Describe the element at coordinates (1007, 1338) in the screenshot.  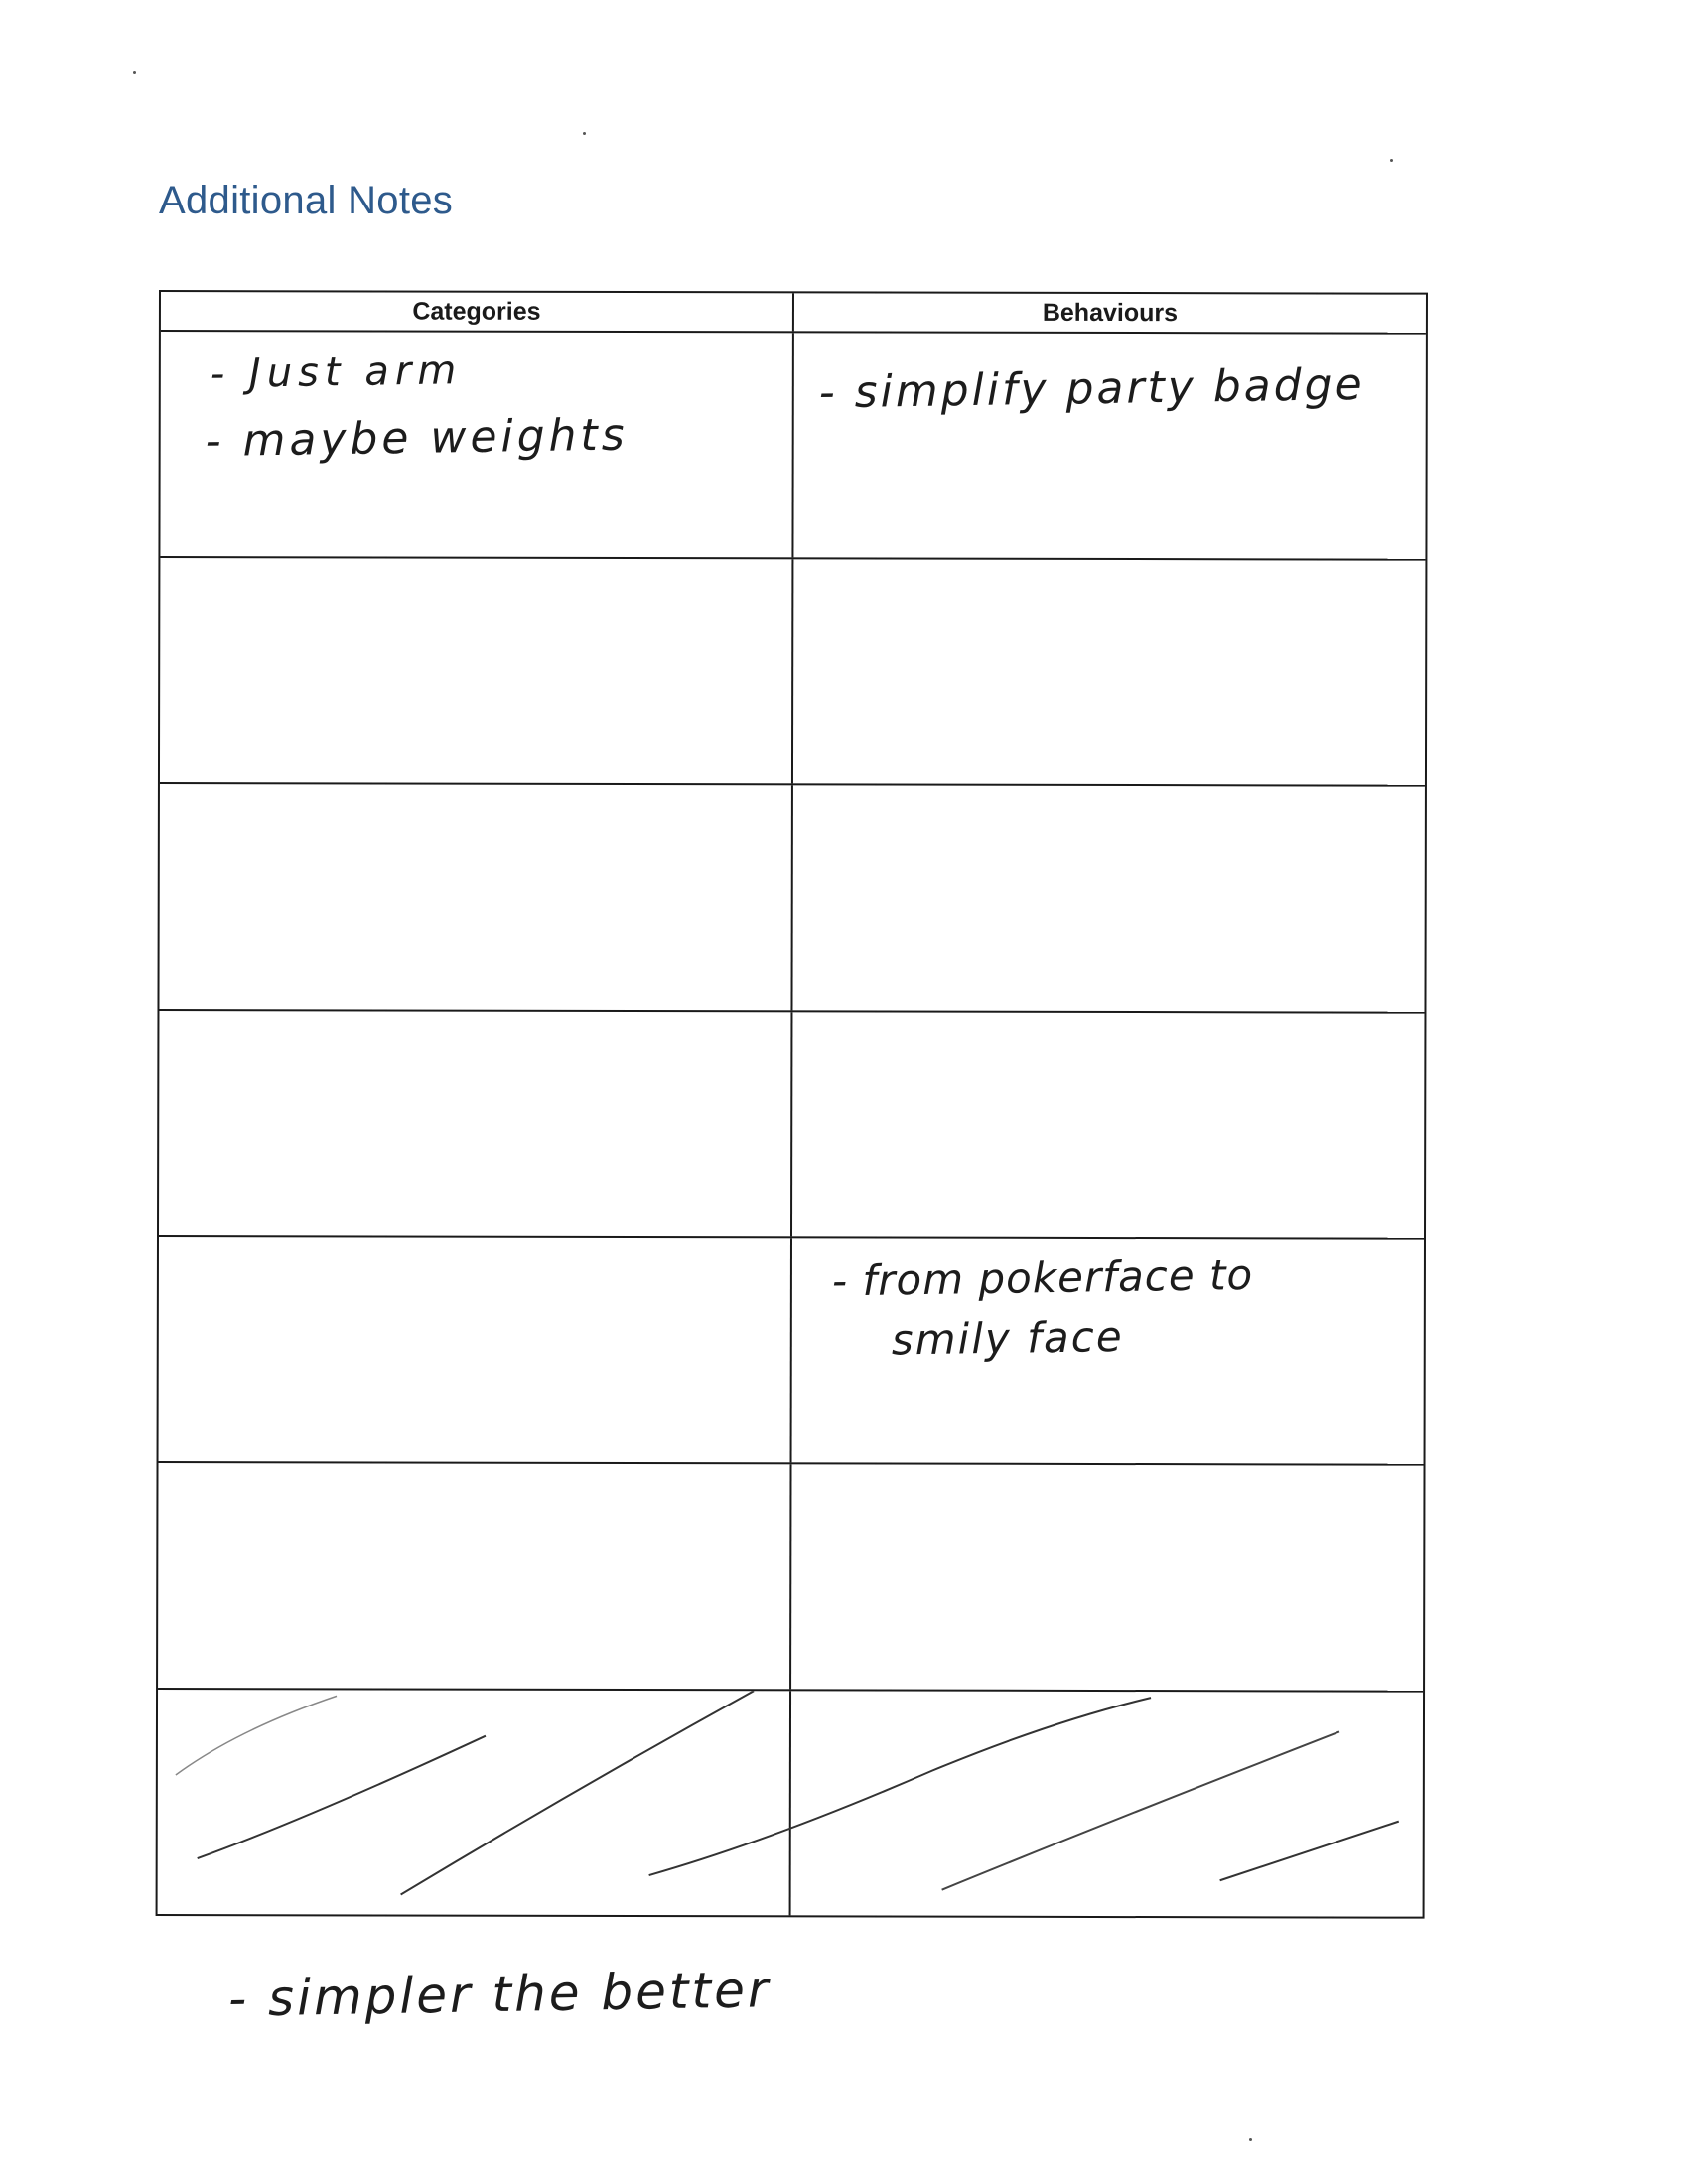
I see `handwritten-note: smily face` at that location.